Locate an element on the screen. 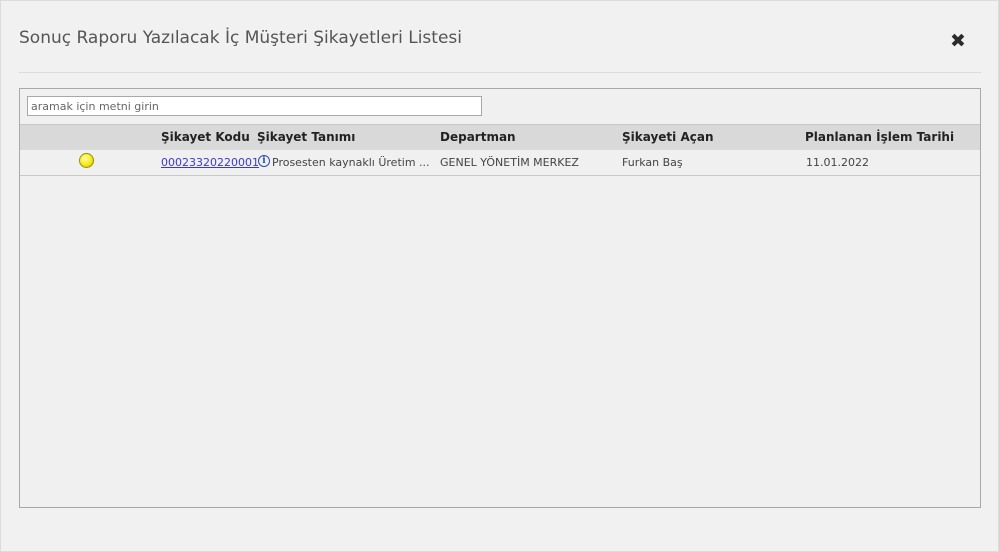 This screenshot has width=999, height=552. column-header-planned-date: Planlanan İşlem Tarihi is located at coordinates (879, 137).